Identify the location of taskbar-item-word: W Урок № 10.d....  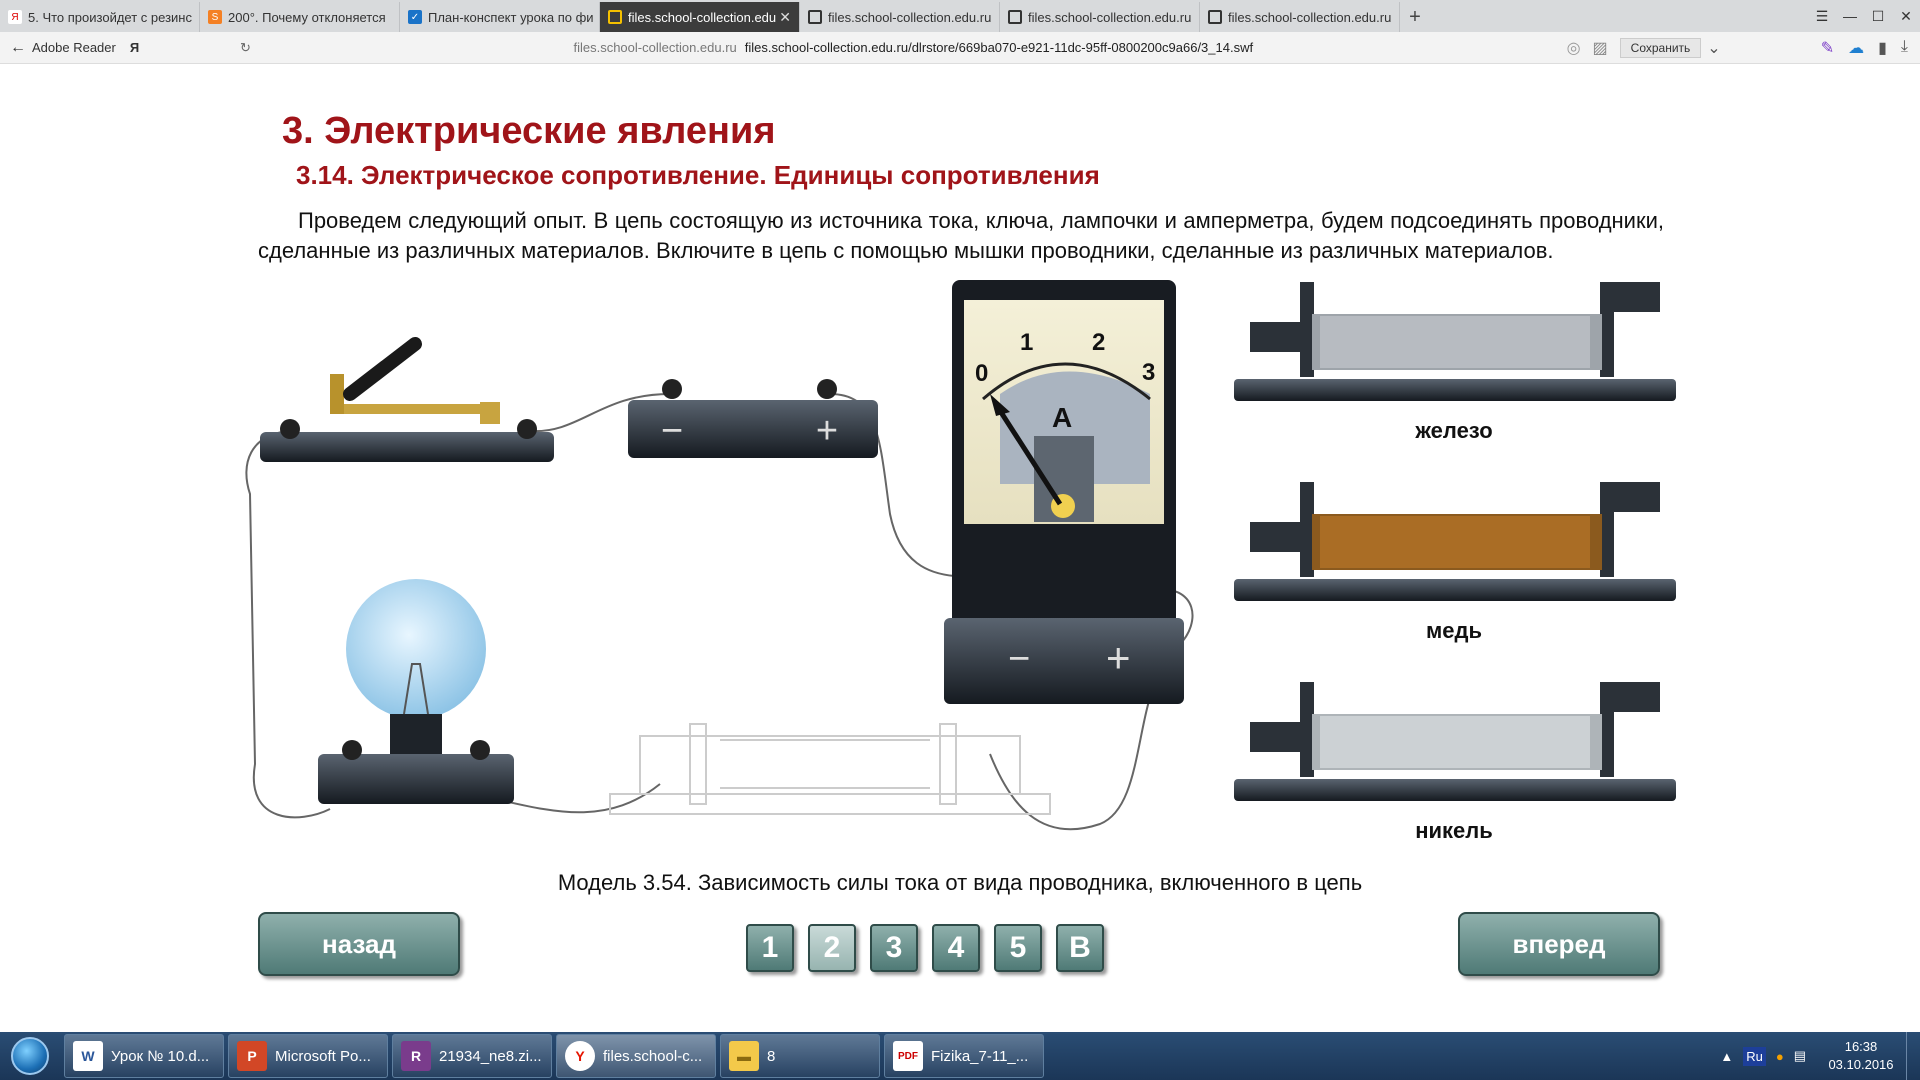
(144, 1056).